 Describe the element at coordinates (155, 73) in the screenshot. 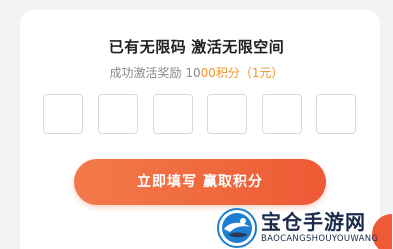

I see `reward-subtitle-prefix: 成功激活奖励 10` at that location.